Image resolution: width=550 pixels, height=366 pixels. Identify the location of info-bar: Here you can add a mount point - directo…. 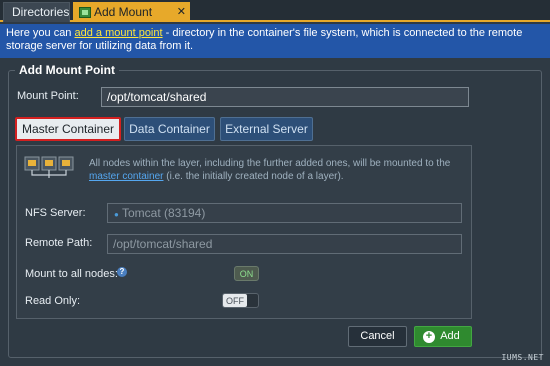
(275, 41).